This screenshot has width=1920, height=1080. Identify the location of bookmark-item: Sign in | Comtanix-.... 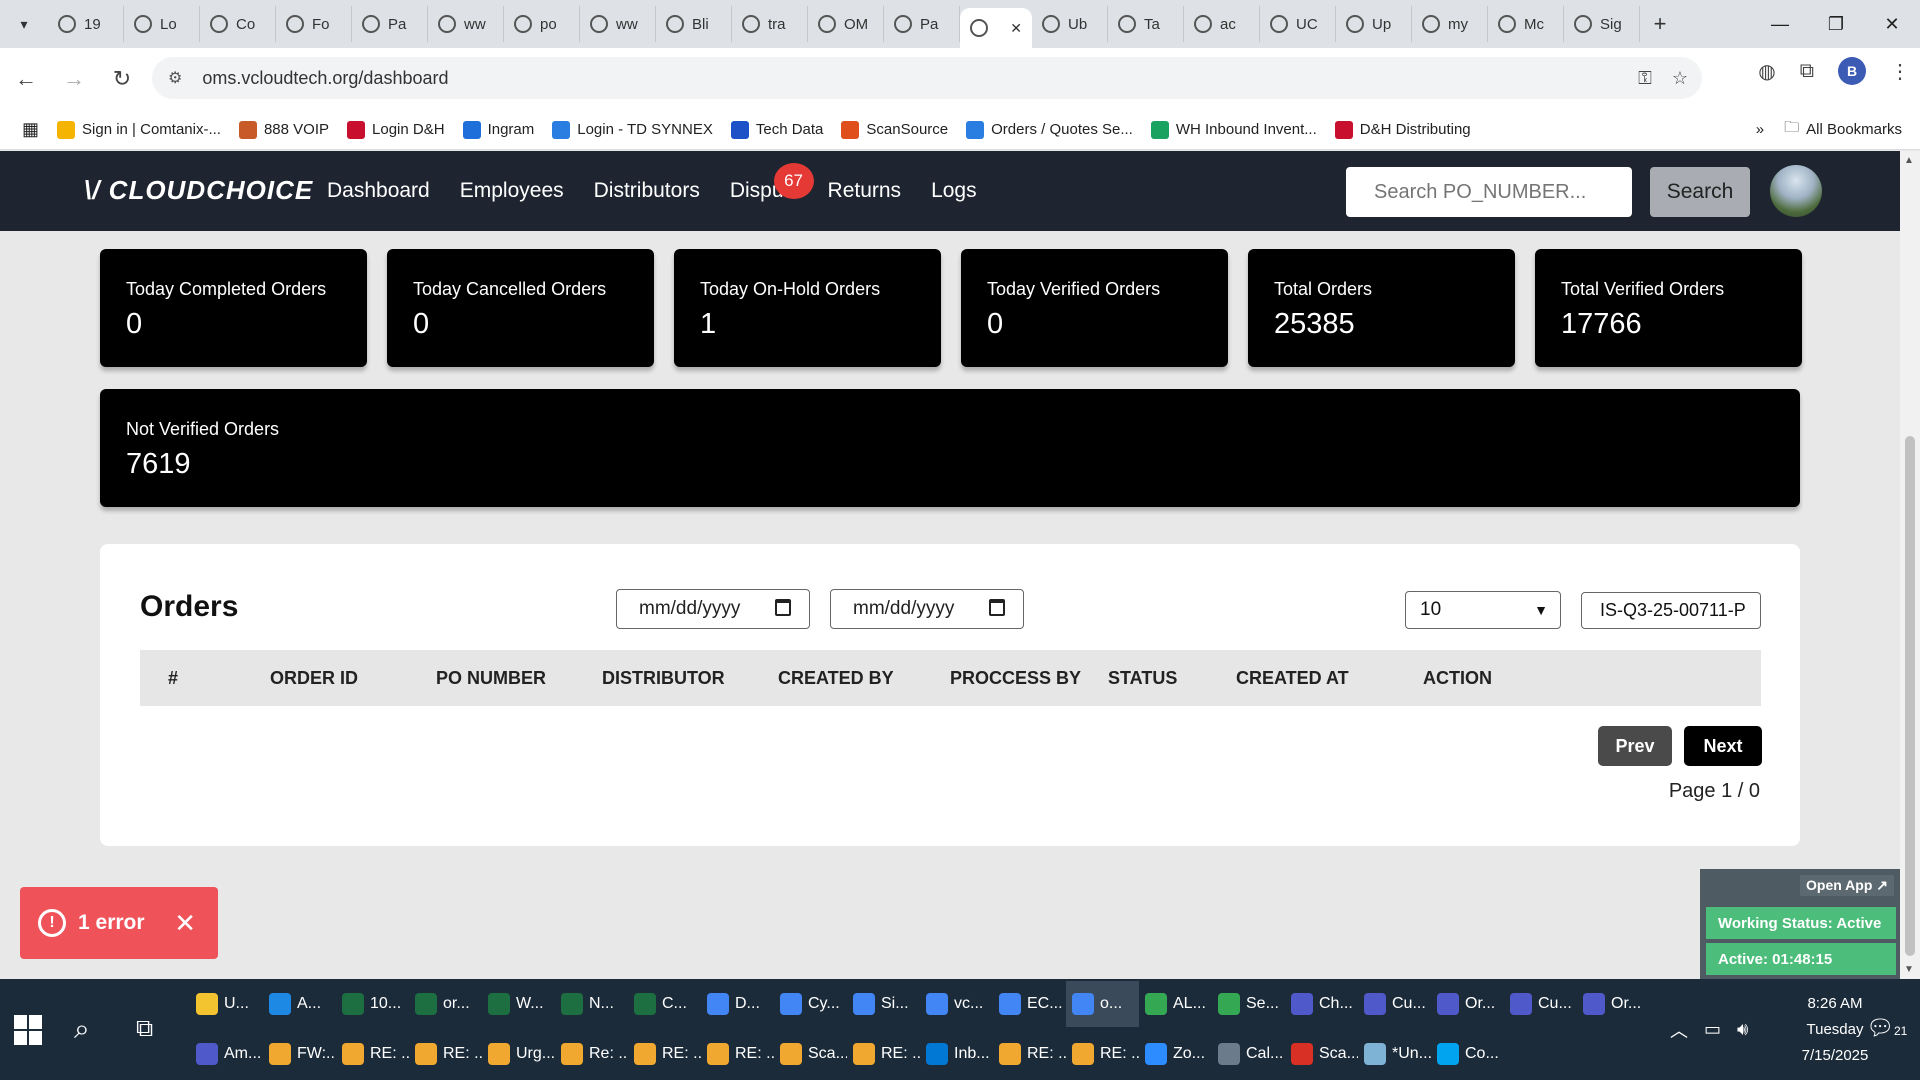
(139, 129).